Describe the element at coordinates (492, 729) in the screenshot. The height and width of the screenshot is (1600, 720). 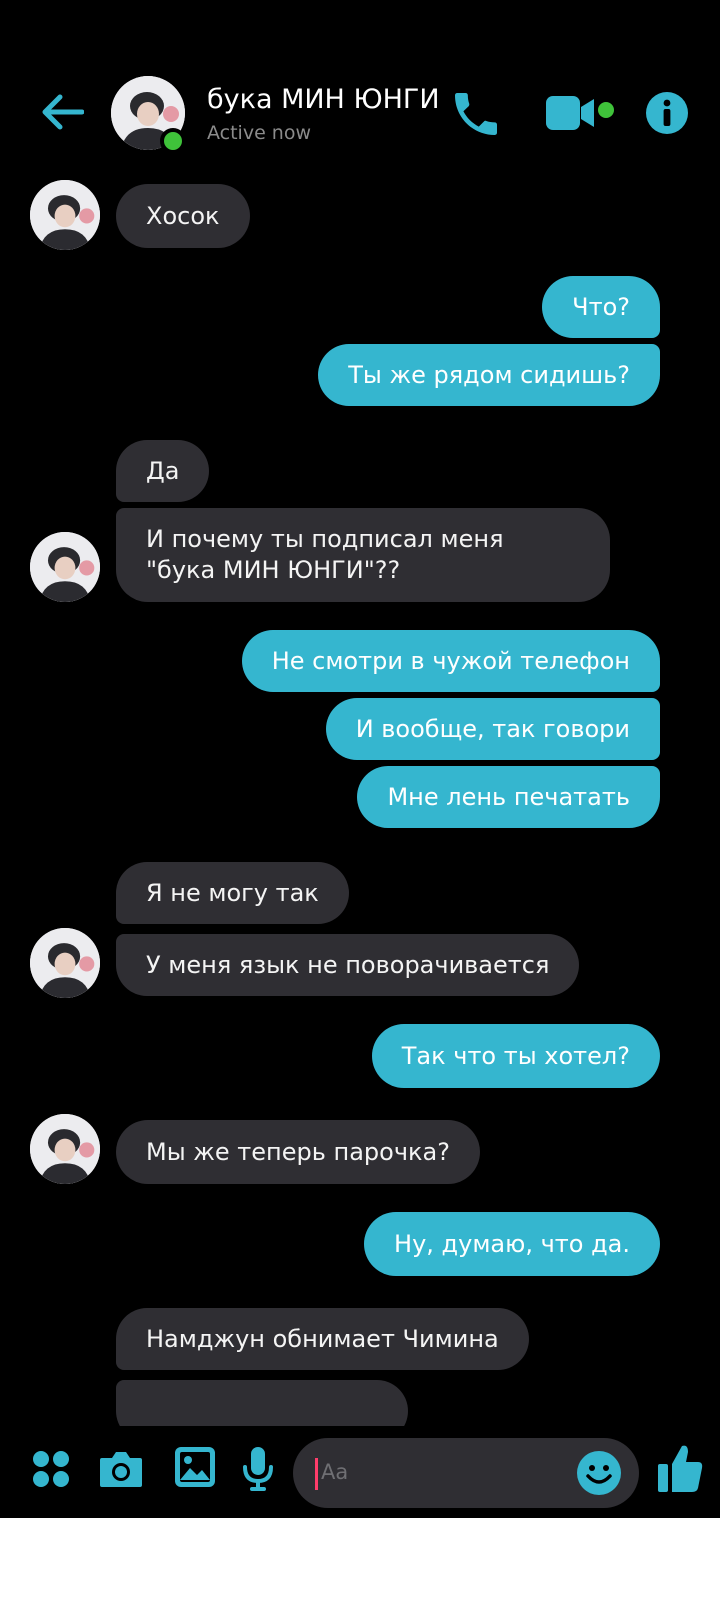
I see `outgoing-message: И вообще, так говори` at that location.